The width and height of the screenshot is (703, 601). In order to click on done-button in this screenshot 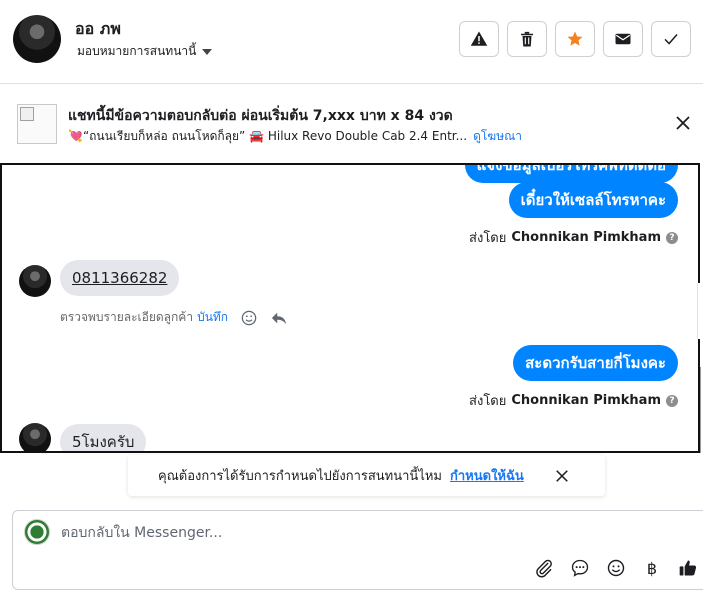, I will do `click(671, 39)`.